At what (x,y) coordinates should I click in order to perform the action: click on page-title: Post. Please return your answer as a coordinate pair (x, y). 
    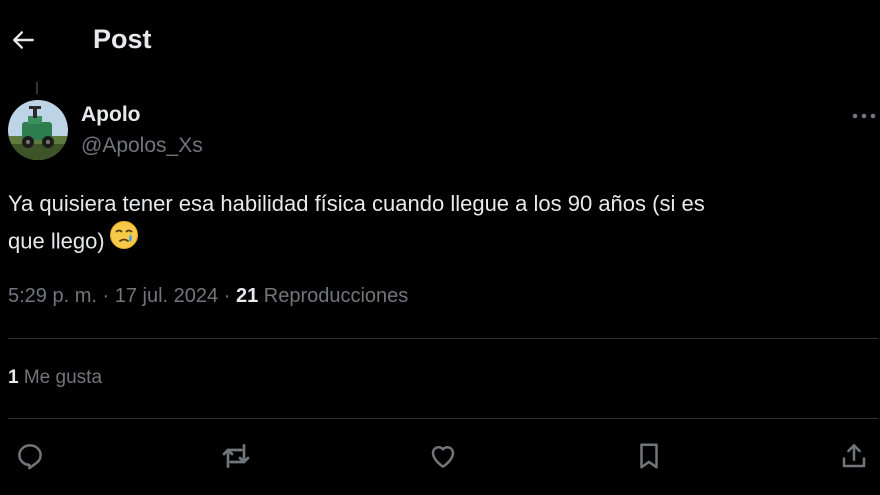
    Looking at the image, I should click on (122, 39).